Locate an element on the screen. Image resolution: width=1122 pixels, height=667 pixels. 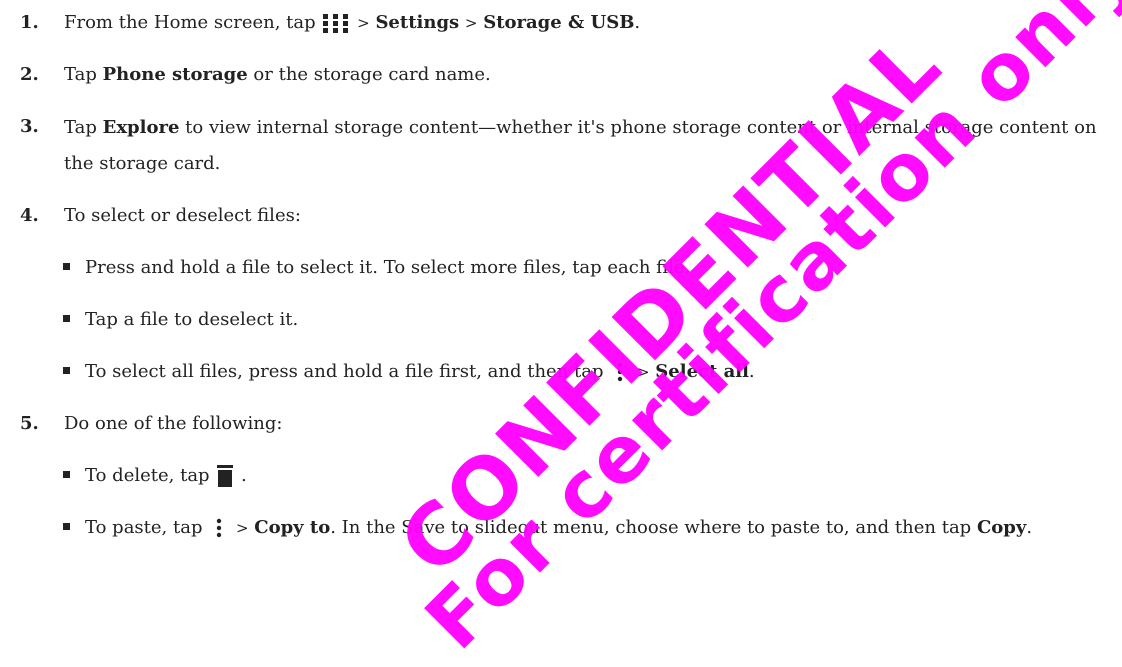
settings-label: Settings is located at coordinates (417, 22).